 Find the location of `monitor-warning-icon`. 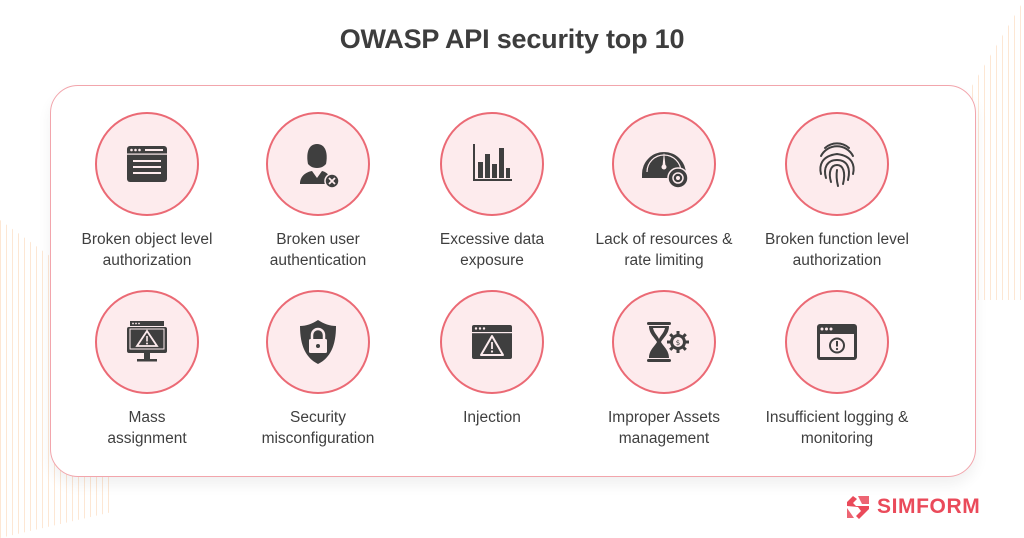

monitor-warning-icon is located at coordinates (147, 341).